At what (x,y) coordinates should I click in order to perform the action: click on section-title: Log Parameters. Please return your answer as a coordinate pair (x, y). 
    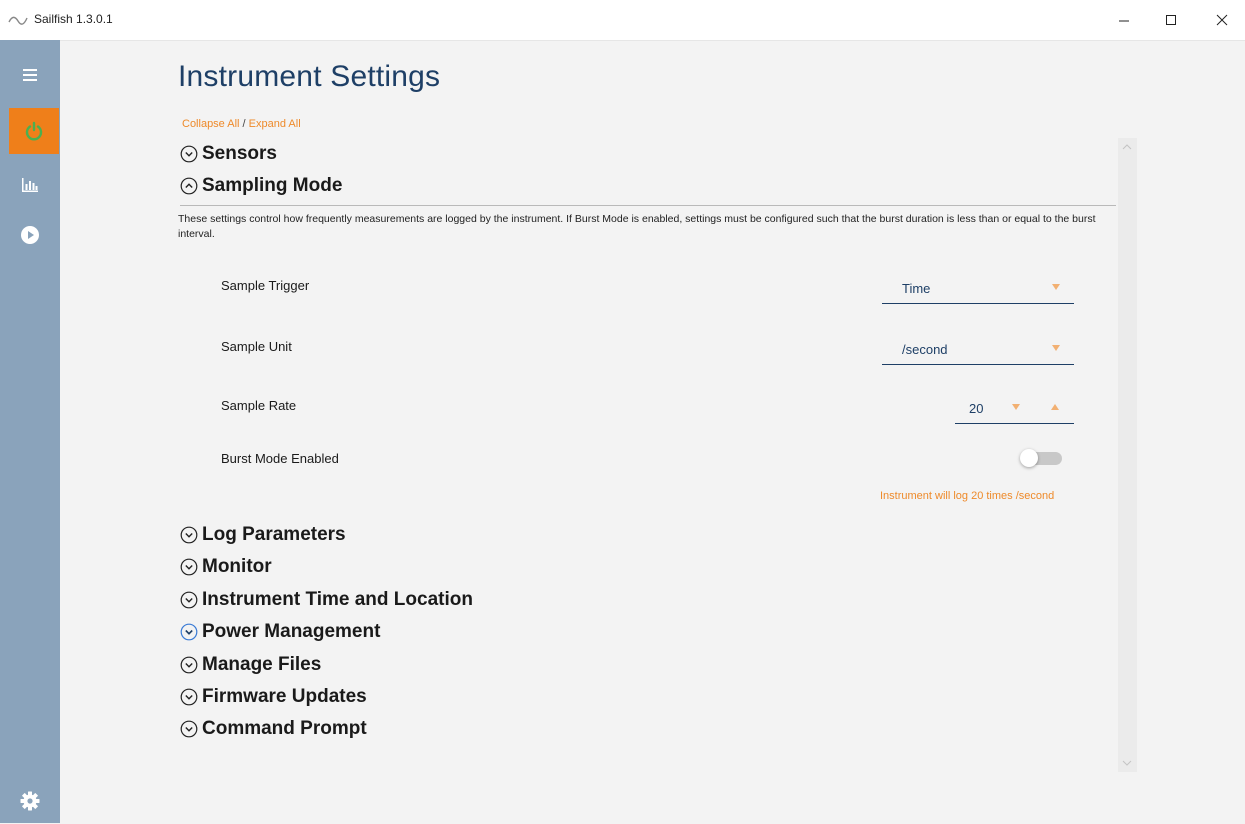
    Looking at the image, I should click on (274, 534).